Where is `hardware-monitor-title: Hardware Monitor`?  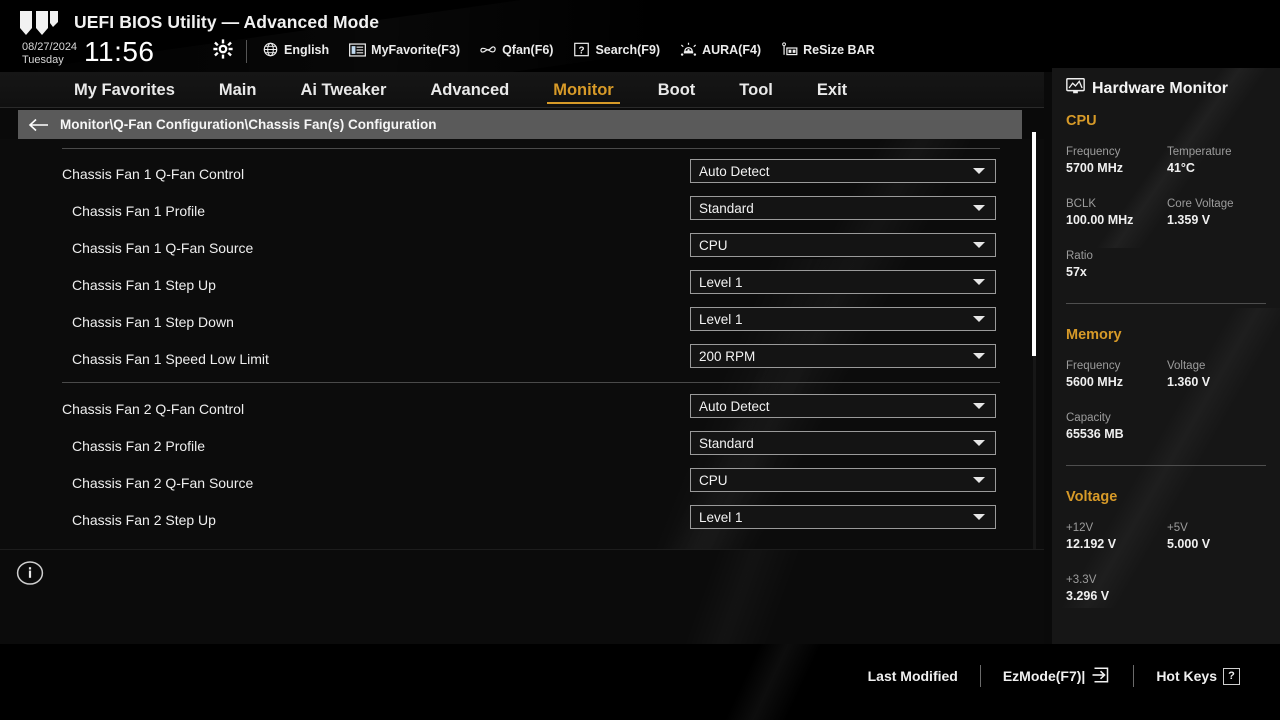
hardware-monitor-title: Hardware Monitor is located at coordinates (1147, 88).